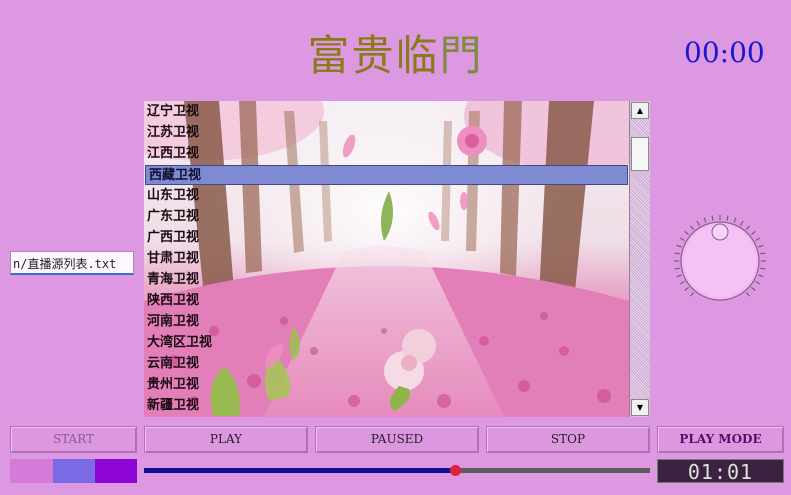 The width and height of the screenshot is (791, 495). I want to click on channel-item: 江苏卫视, so click(386, 133).